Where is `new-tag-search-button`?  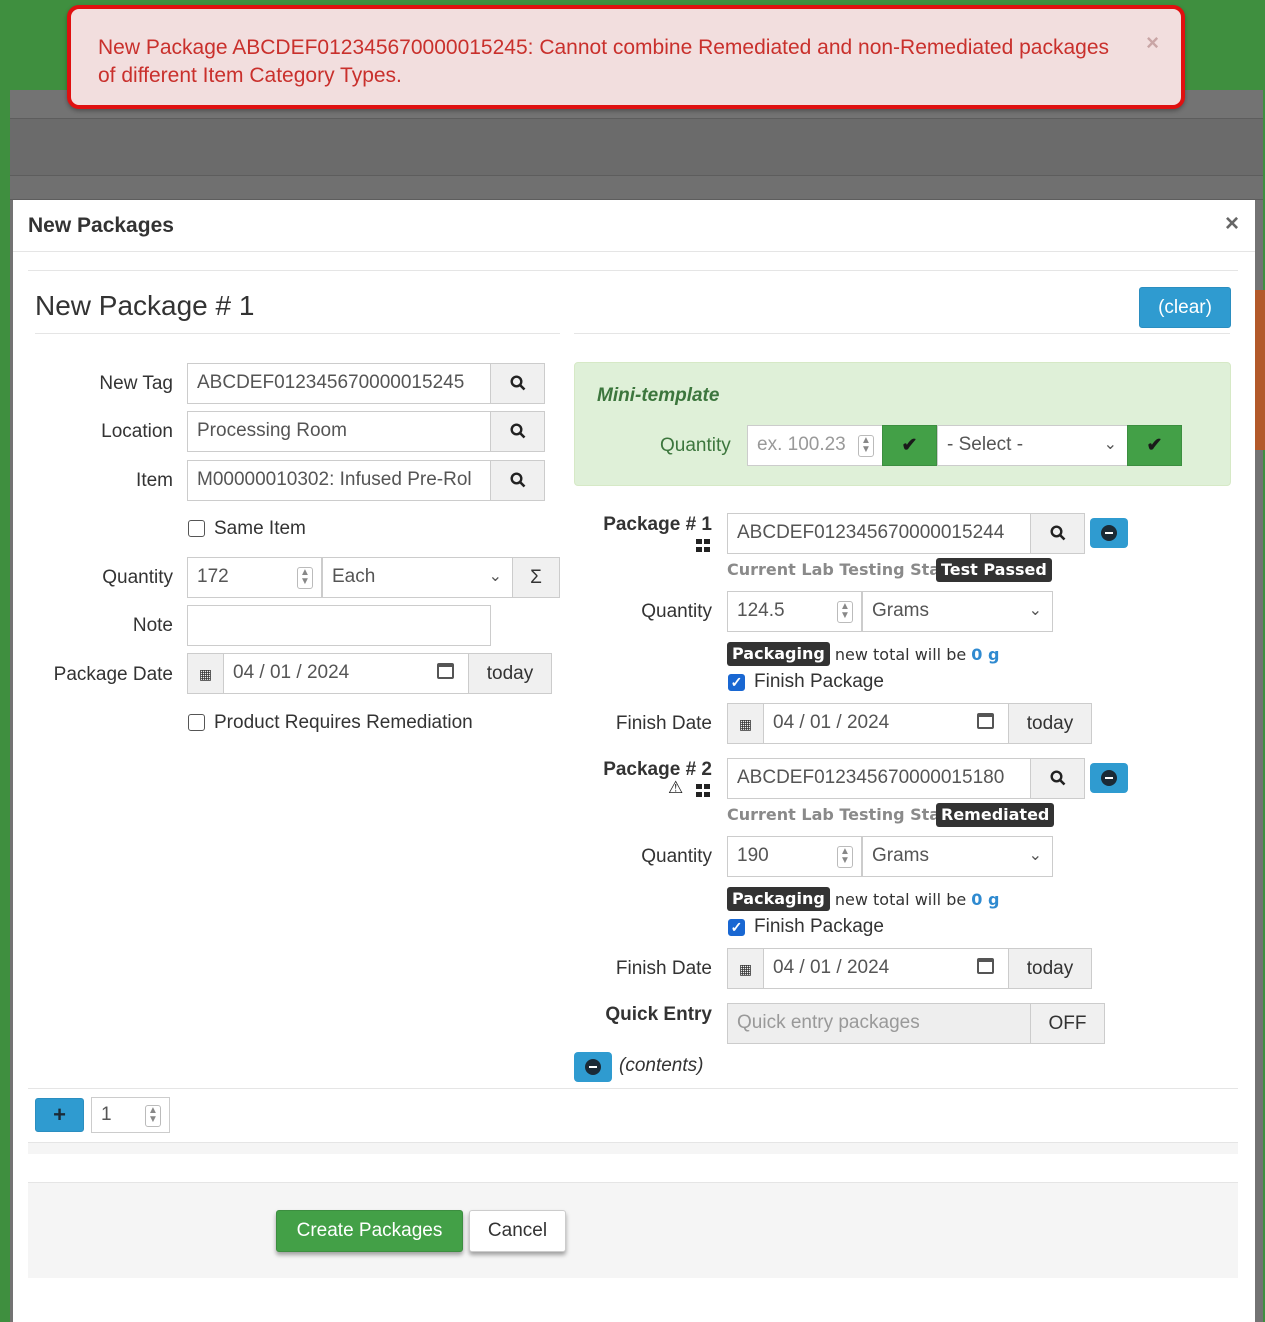 new-tag-search-button is located at coordinates (517, 383).